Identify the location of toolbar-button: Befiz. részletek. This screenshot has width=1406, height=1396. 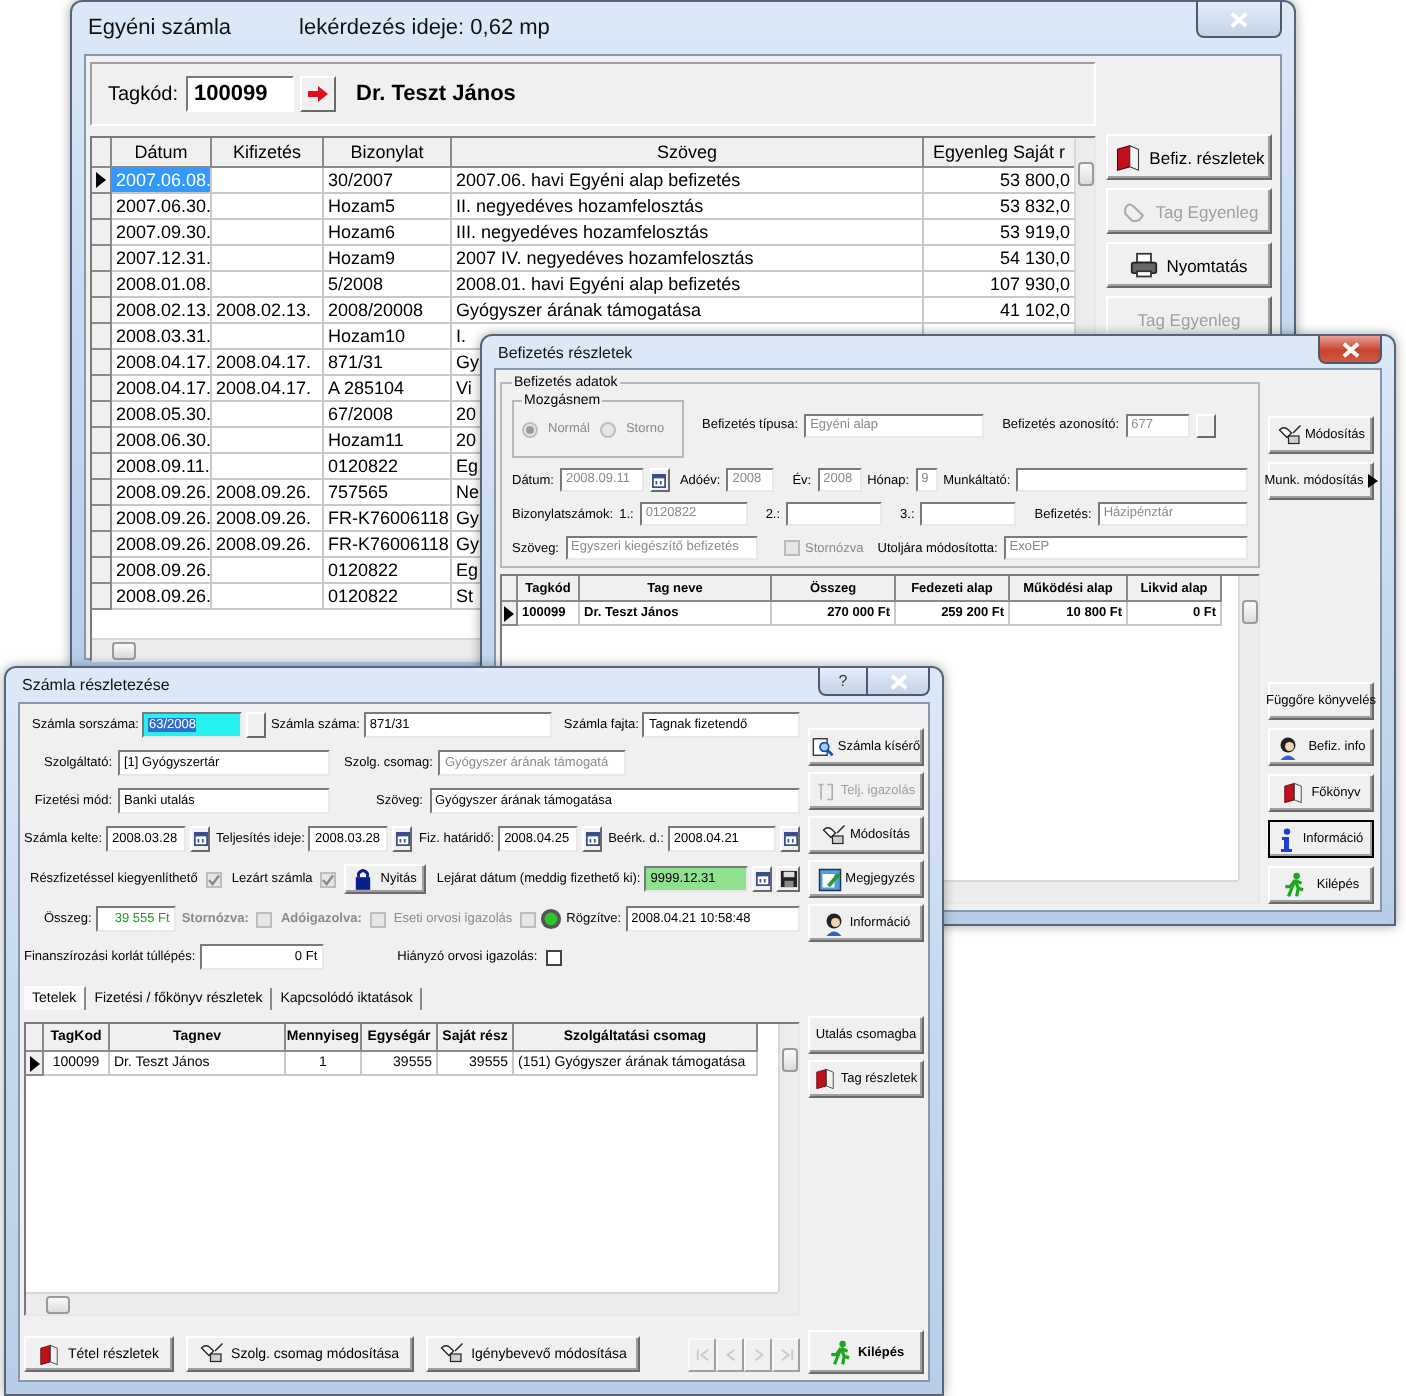
(1189, 157).